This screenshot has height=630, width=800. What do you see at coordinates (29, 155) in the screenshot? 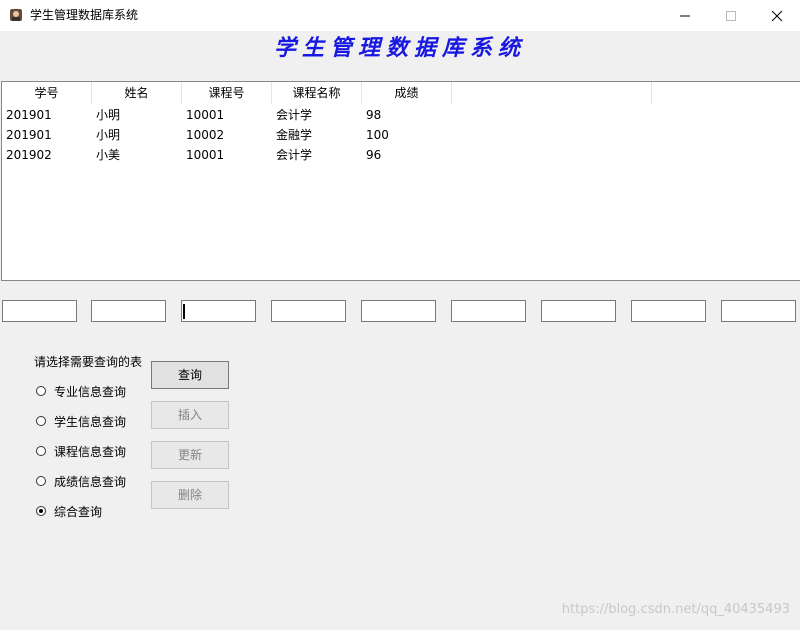
I see `cell-student-id: 201902` at bounding box center [29, 155].